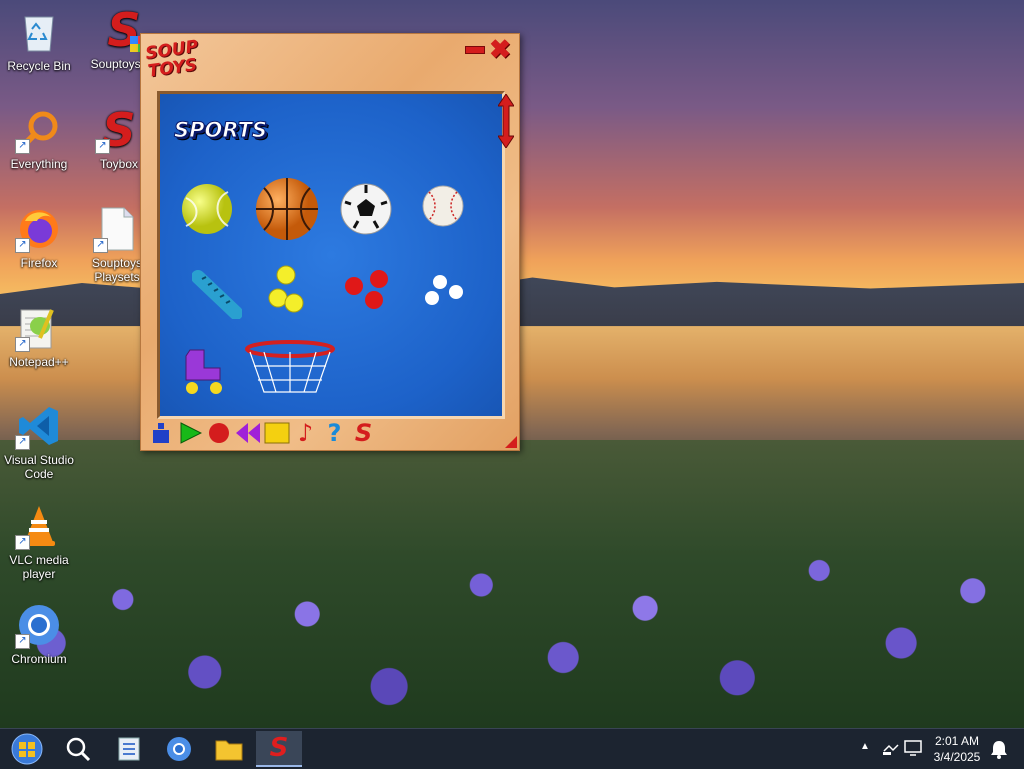 The width and height of the screenshot is (1024, 769). What do you see at coordinates (39, 32) in the screenshot?
I see `recycle-bin-icon` at bounding box center [39, 32].